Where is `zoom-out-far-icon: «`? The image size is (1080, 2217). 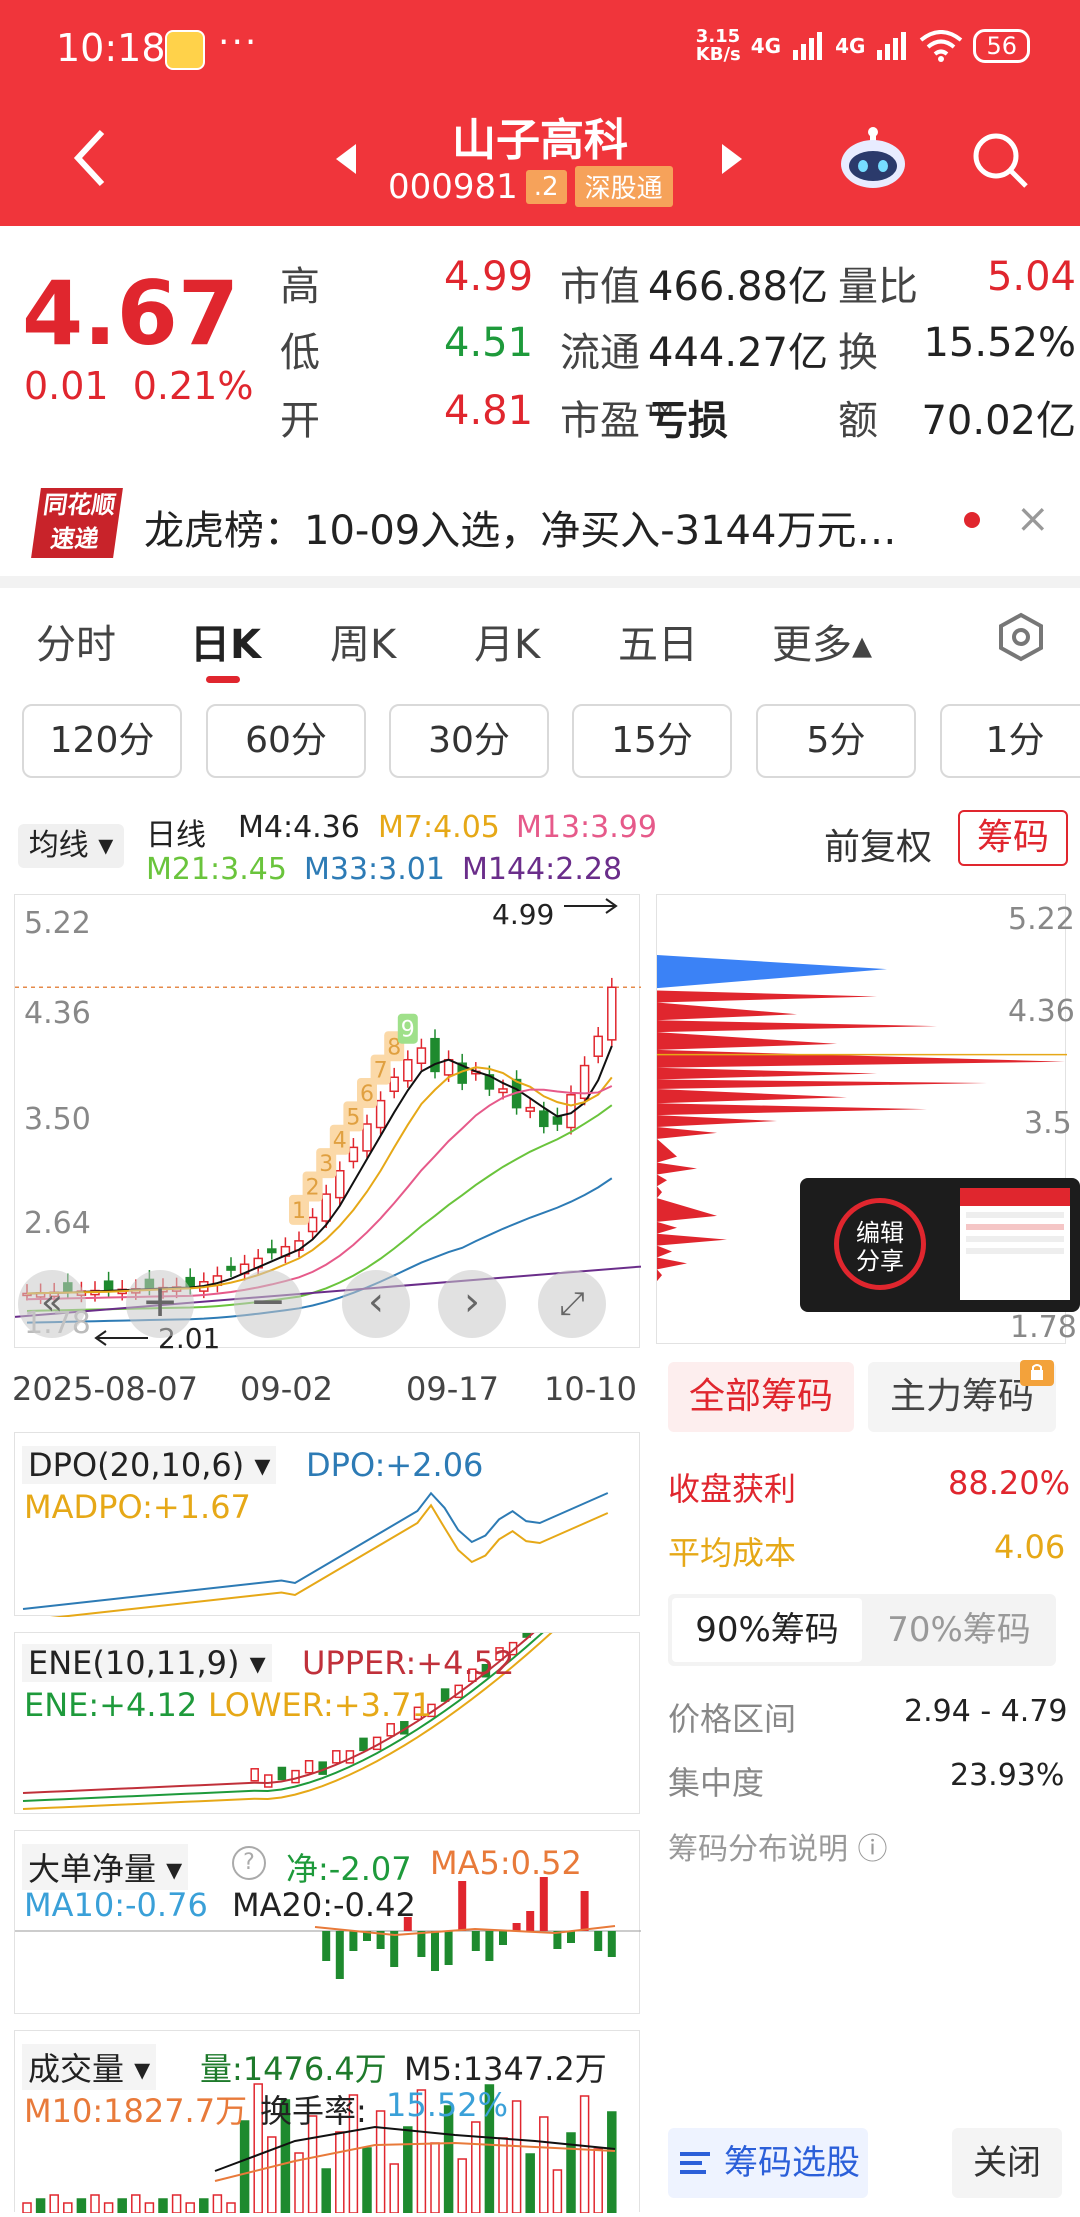 zoom-out-far-icon: « is located at coordinates (52, 1304).